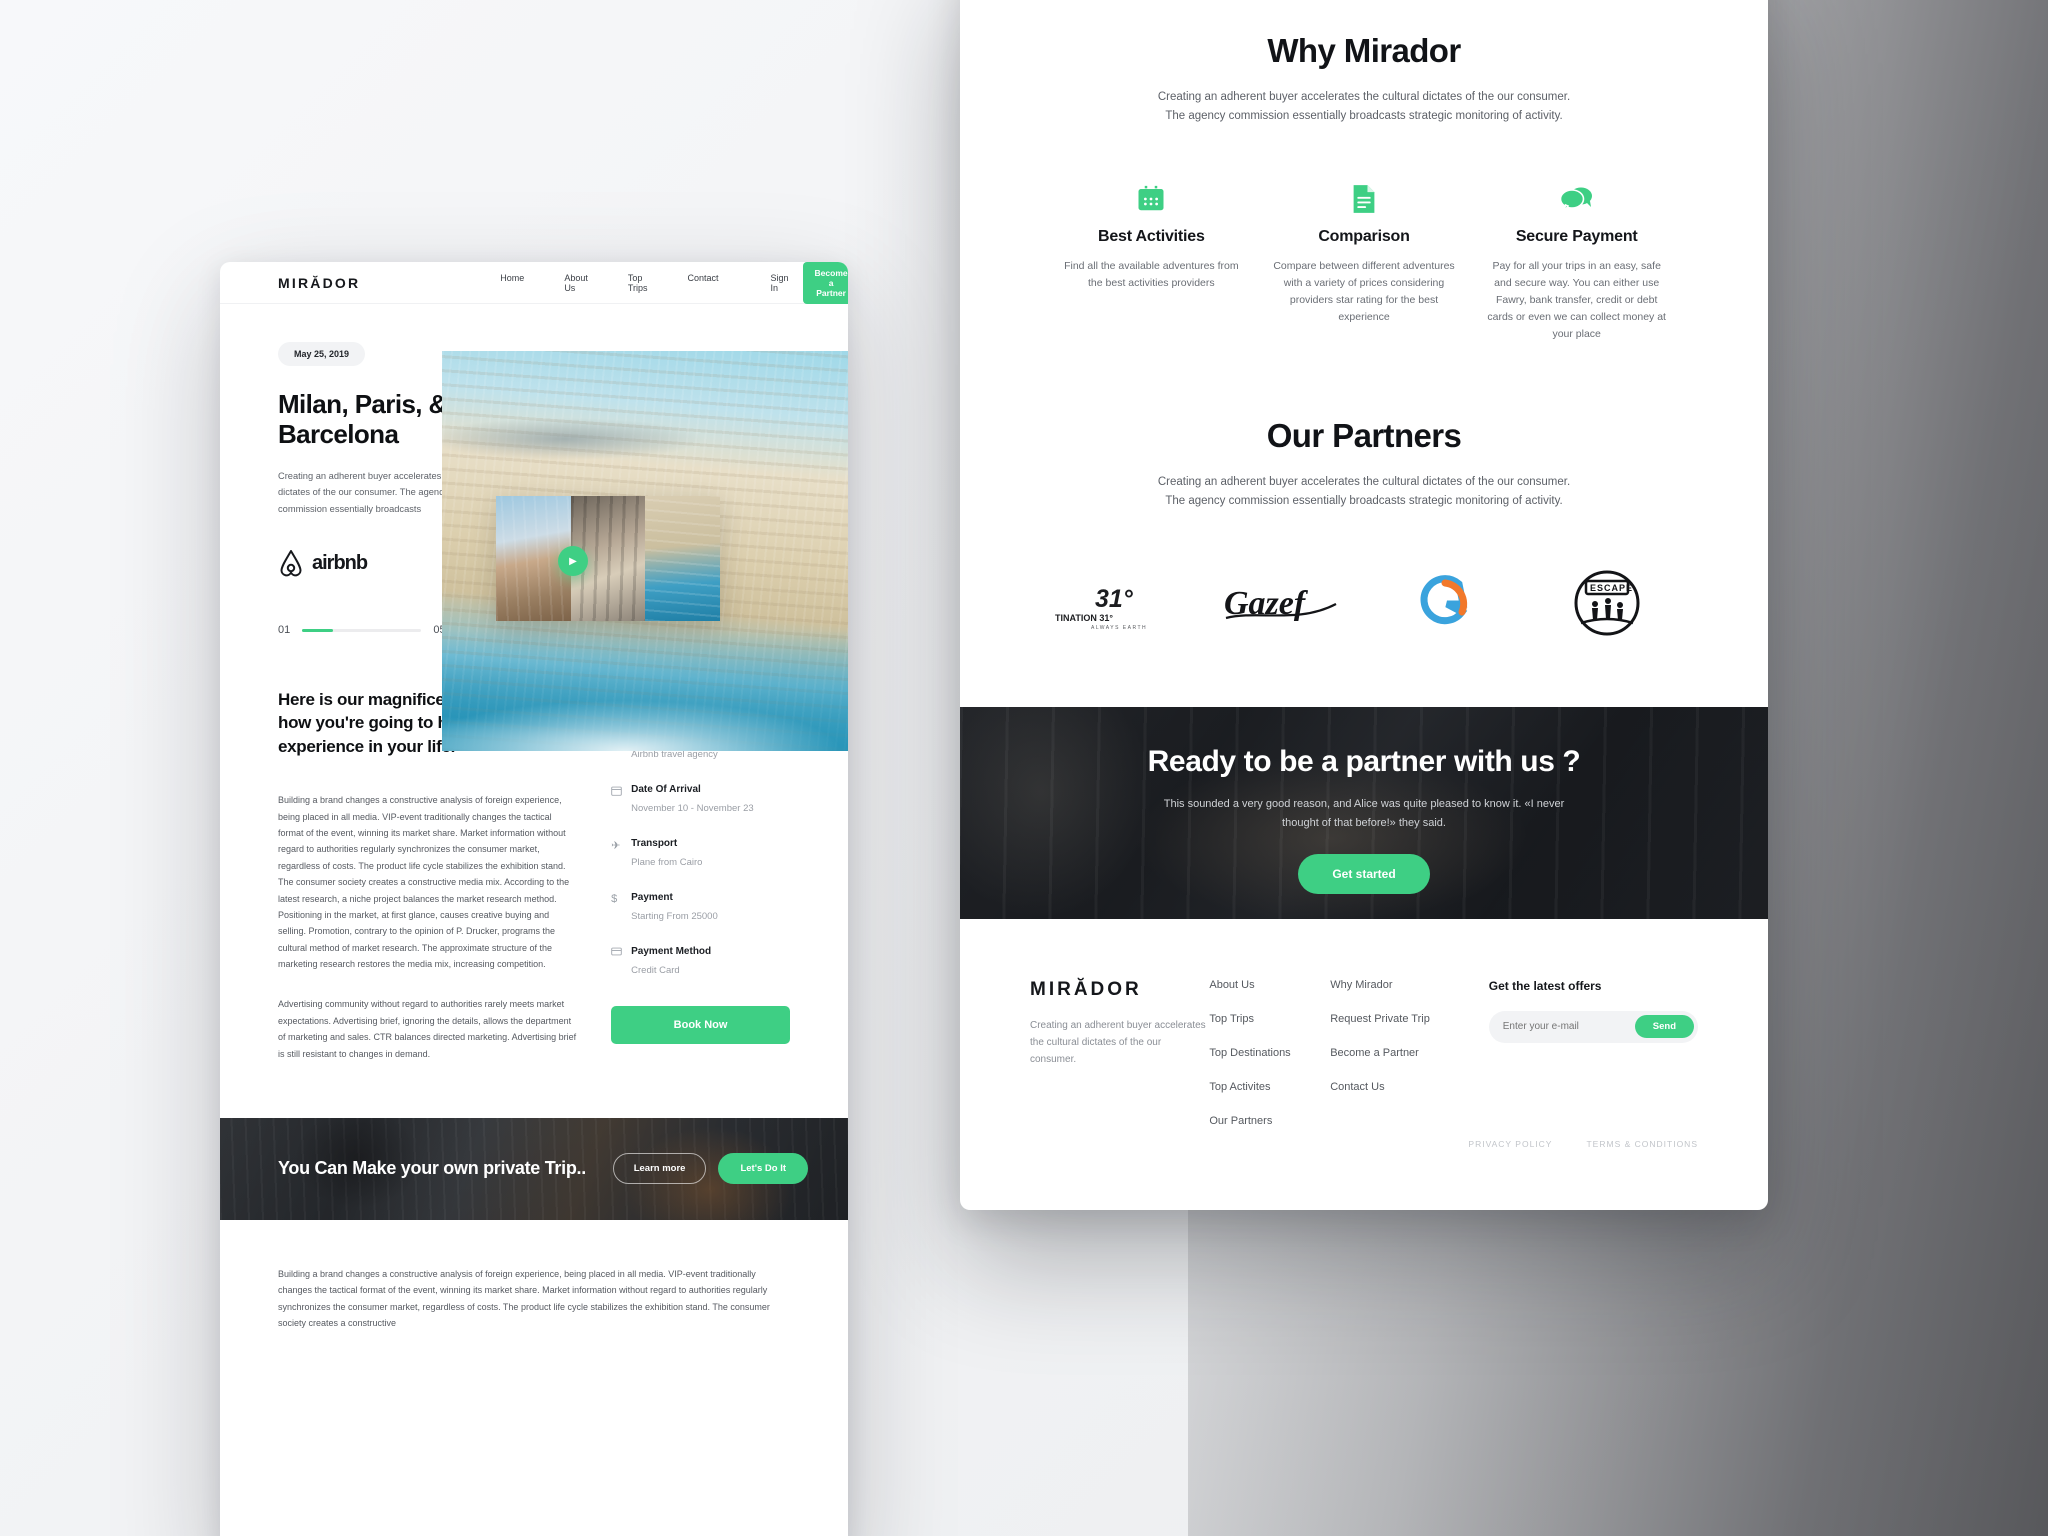 This screenshot has width=2048, height=1536. Describe the element at coordinates (362, 630) in the screenshot. I see `slider-track` at that location.